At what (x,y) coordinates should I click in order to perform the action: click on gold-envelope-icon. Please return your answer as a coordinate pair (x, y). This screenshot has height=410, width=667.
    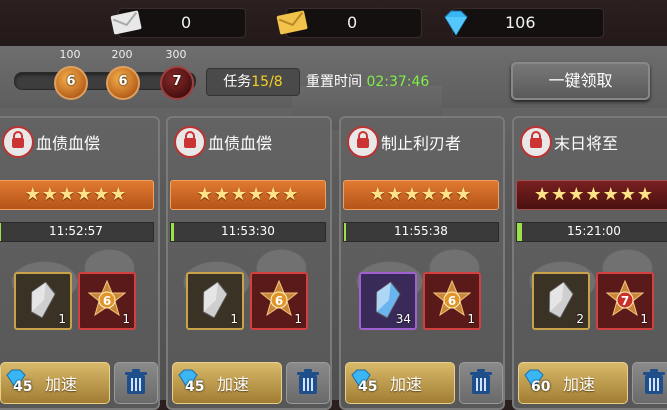
    Looking at the image, I should click on (292, 22).